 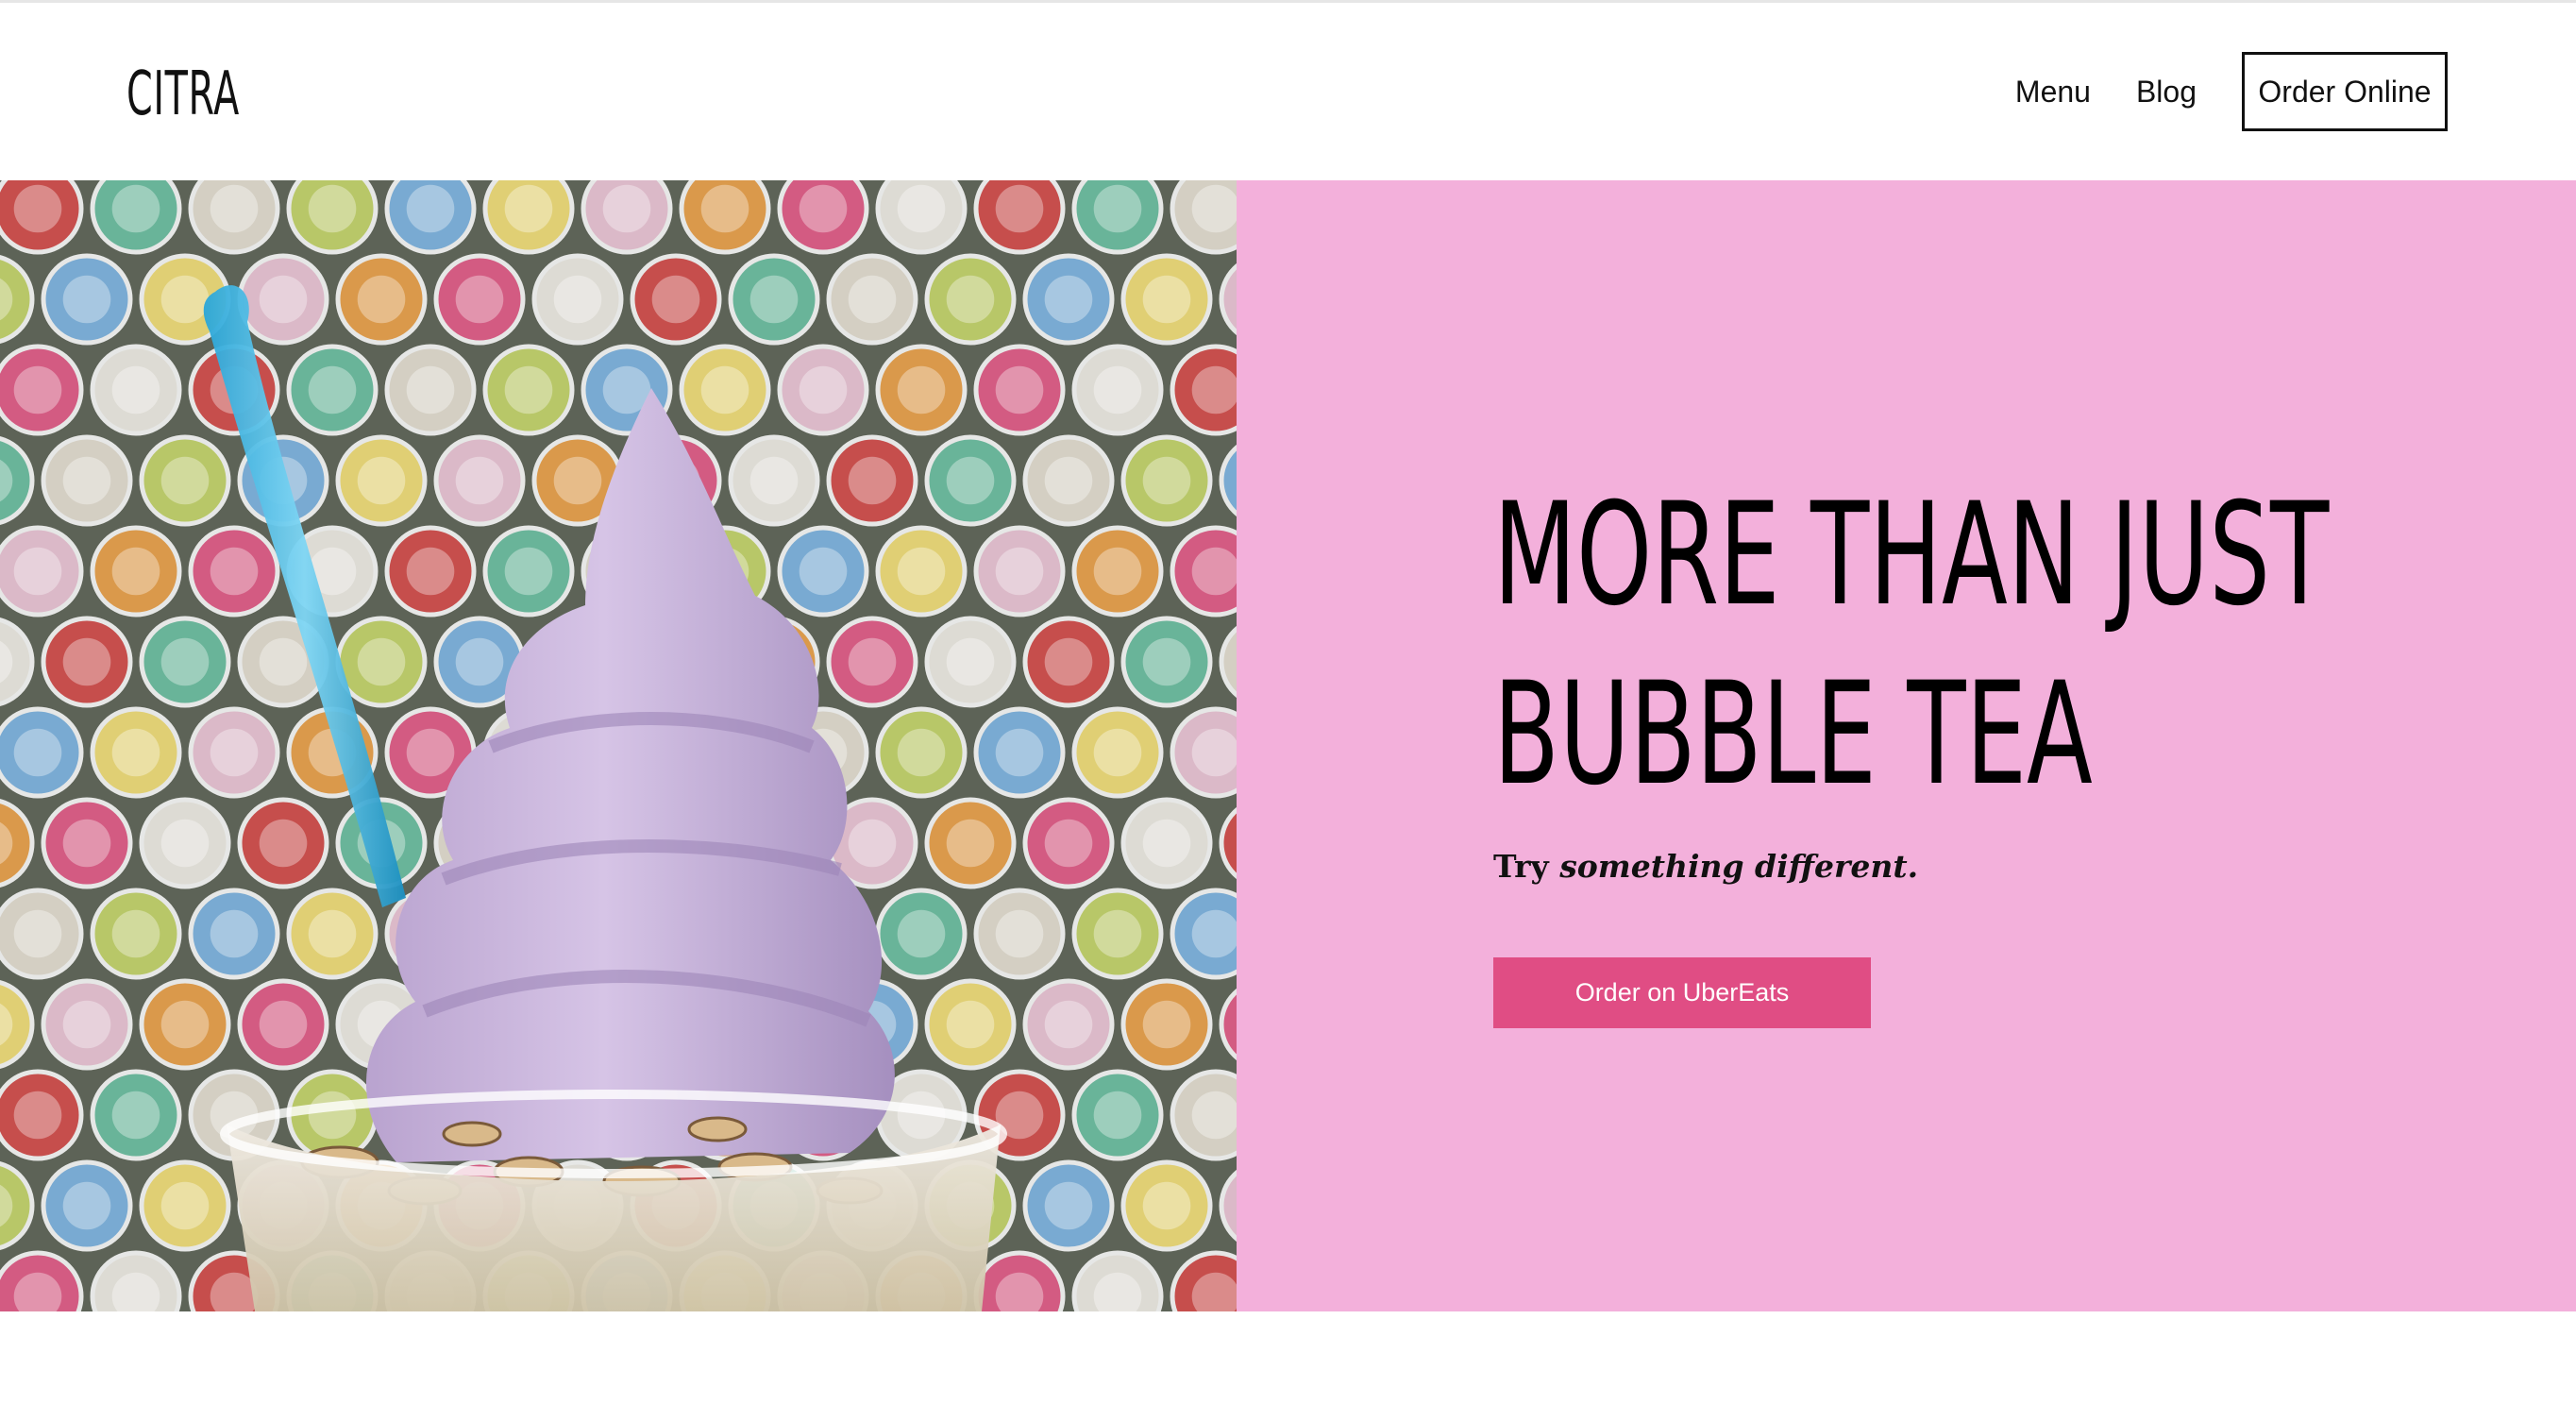 I want to click on tagline-prefix: Try, so click(x=1526, y=866).